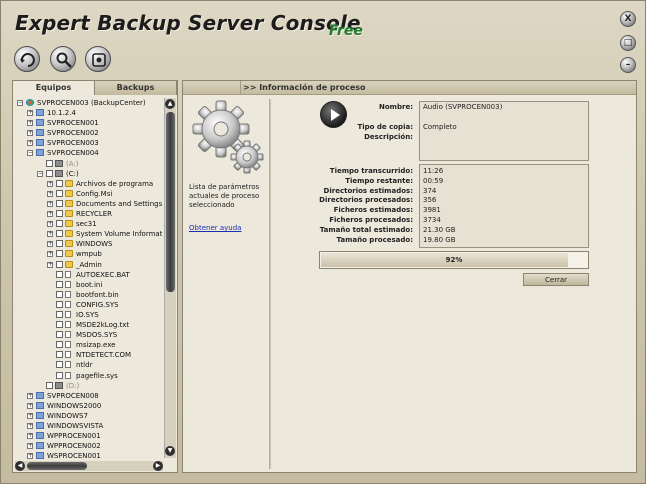 The width and height of the screenshot is (646, 484). Describe the element at coordinates (89, 184) in the screenshot. I see `tree-item: + Archivos de programa` at that location.